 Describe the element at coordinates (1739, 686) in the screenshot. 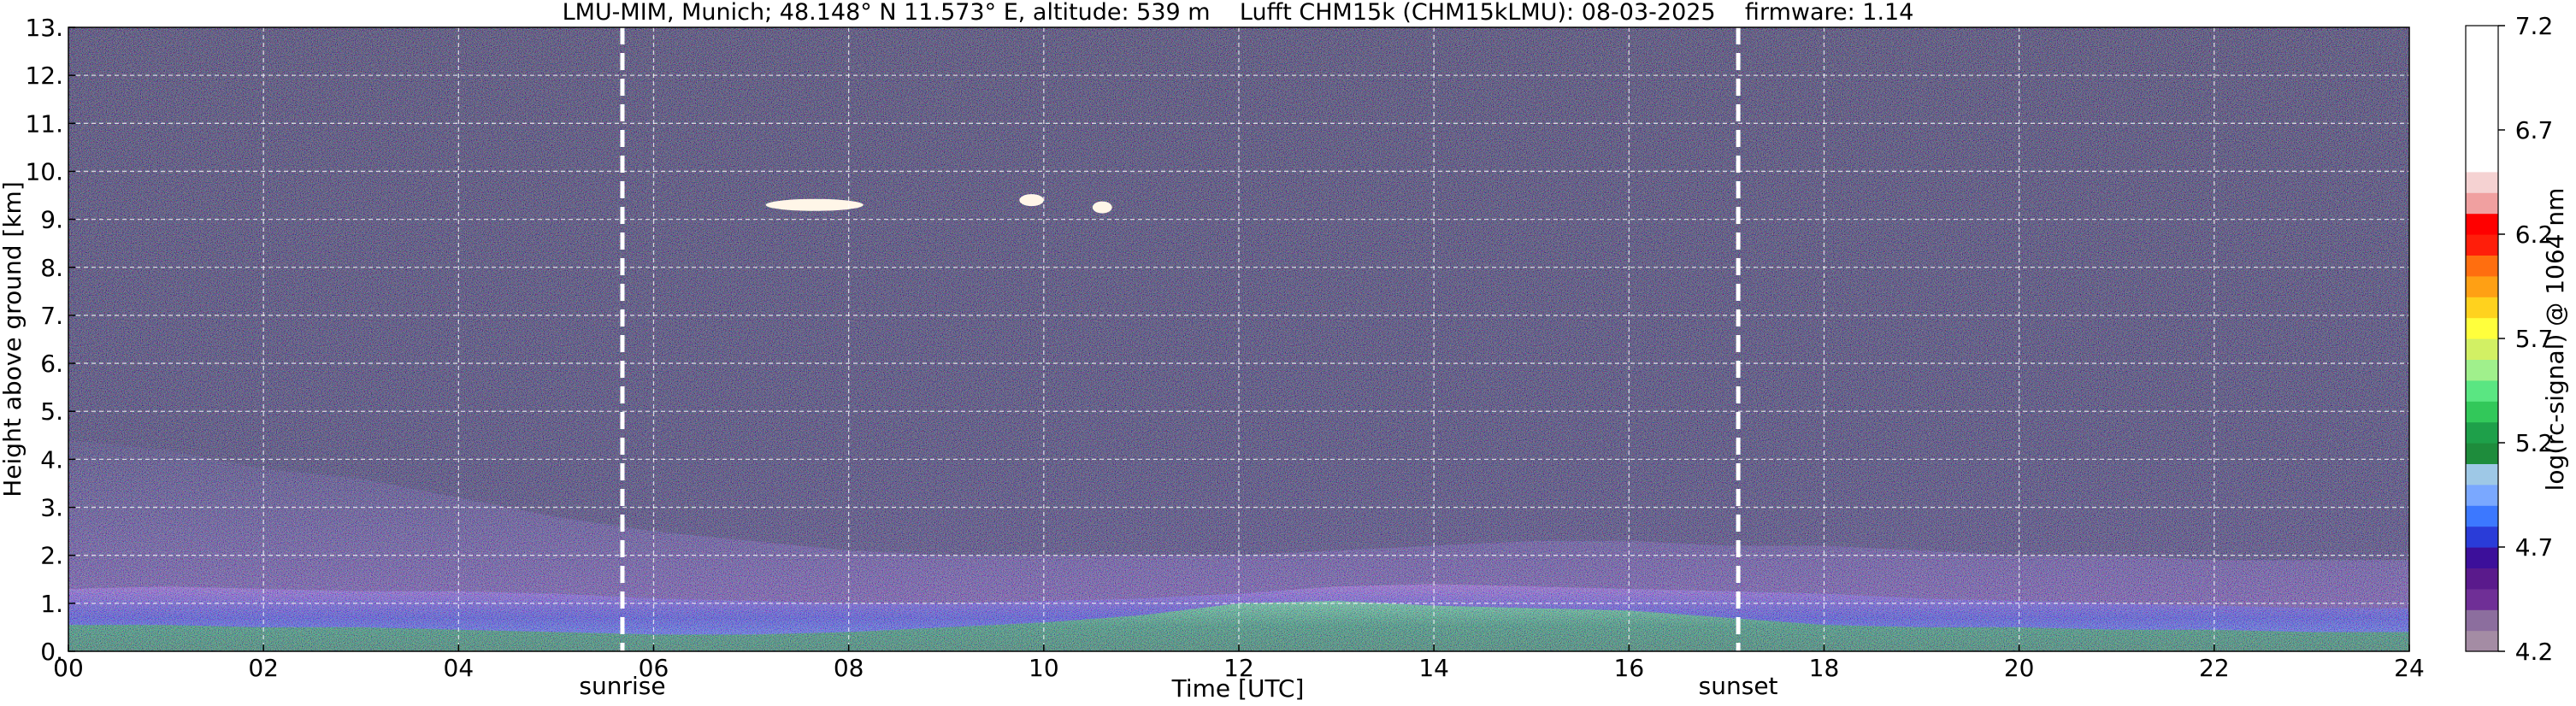

I see `sunset-label: sunset` at that location.